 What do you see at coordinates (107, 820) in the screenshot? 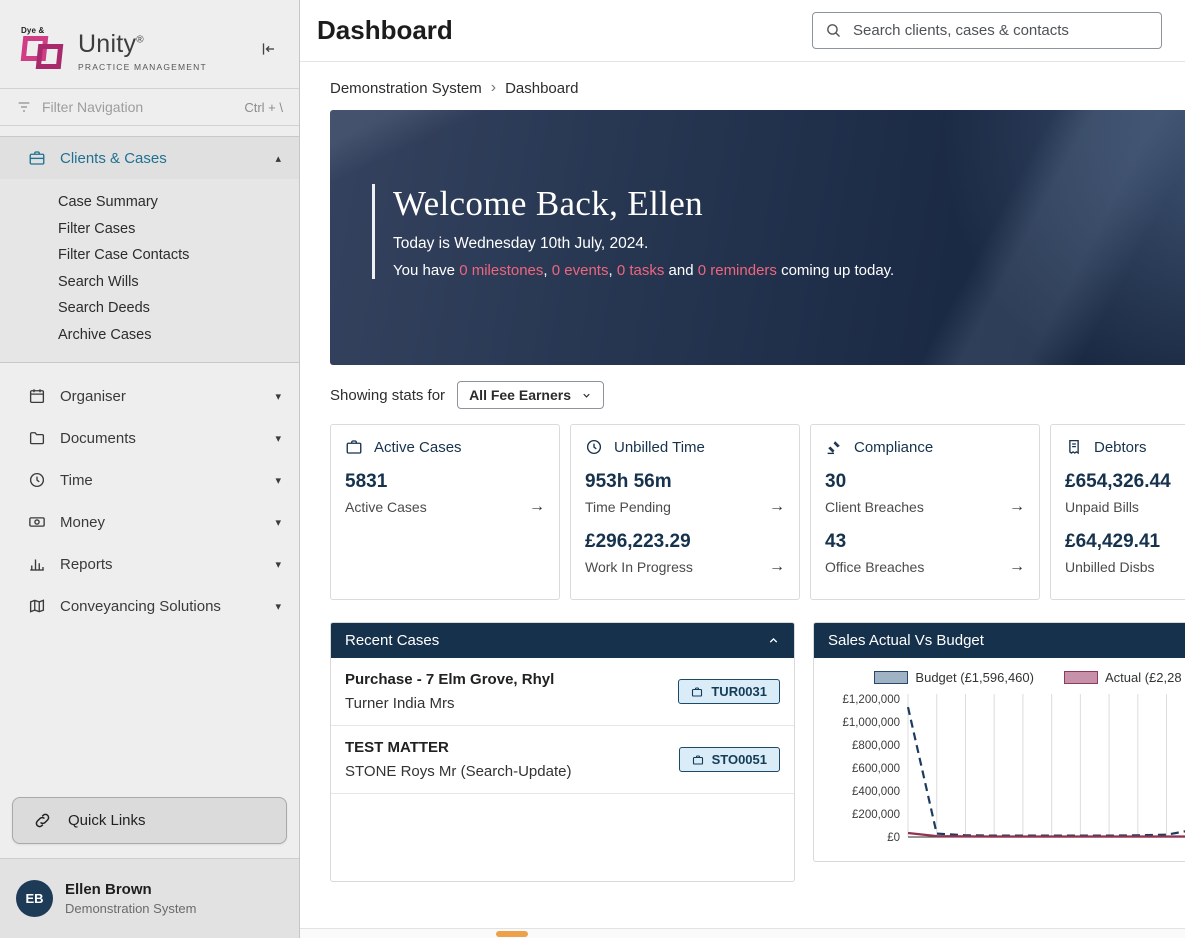
I see `quick-links-label: Quick Links` at bounding box center [107, 820].